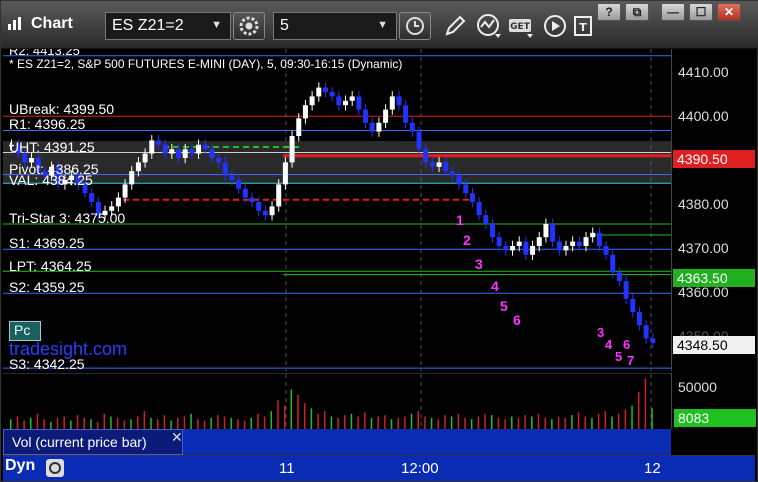 This screenshot has height=482, width=758. Describe the element at coordinates (335, 26) in the screenshot. I see `interval-input: 5 ▼` at that location.